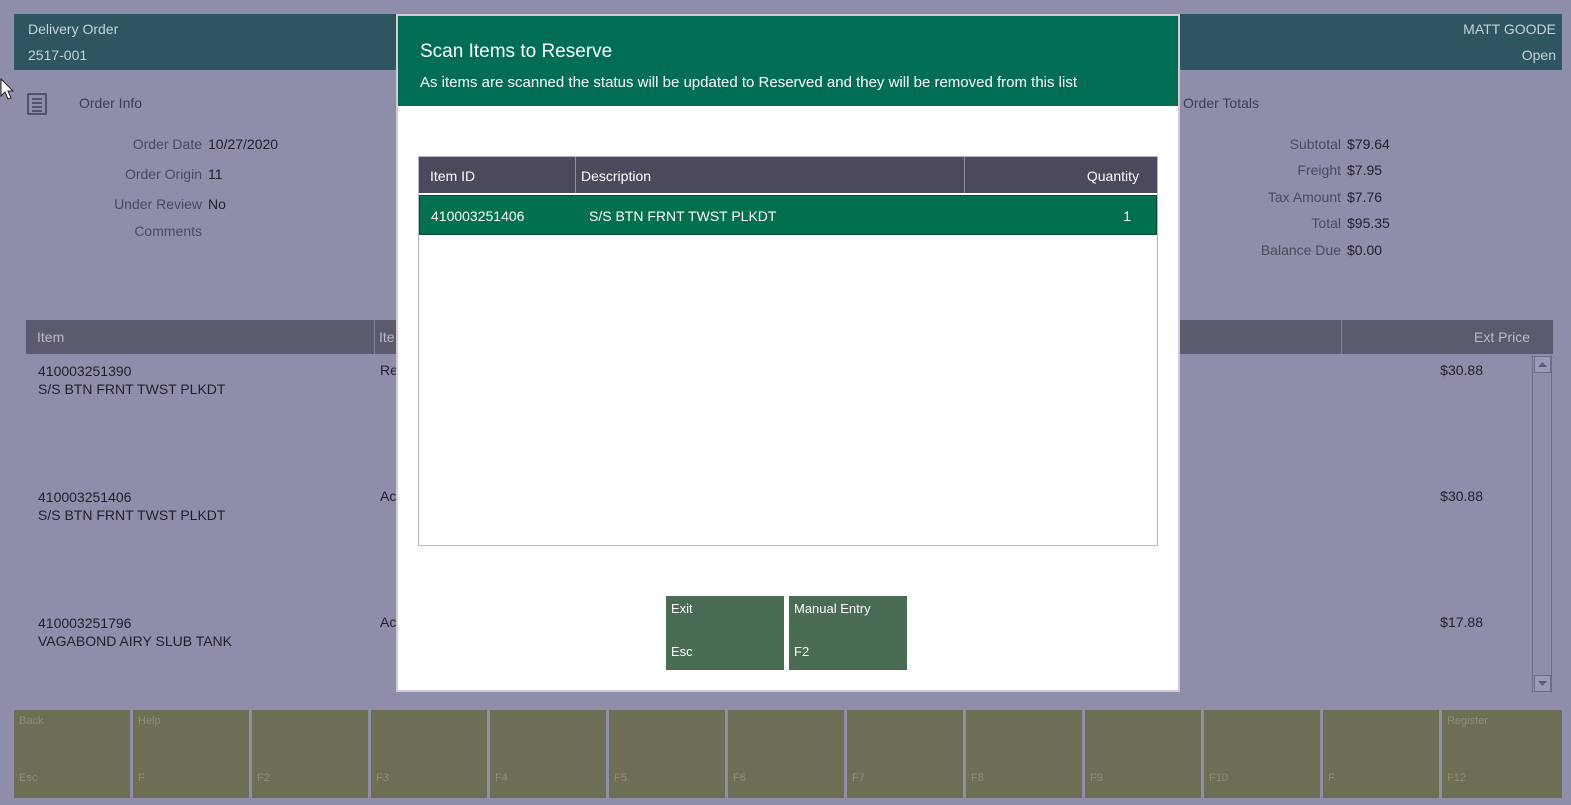 The height and width of the screenshot is (805, 1571). What do you see at coordinates (682, 608) in the screenshot?
I see `exit-button-label: Exit` at bounding box center [682, 608].